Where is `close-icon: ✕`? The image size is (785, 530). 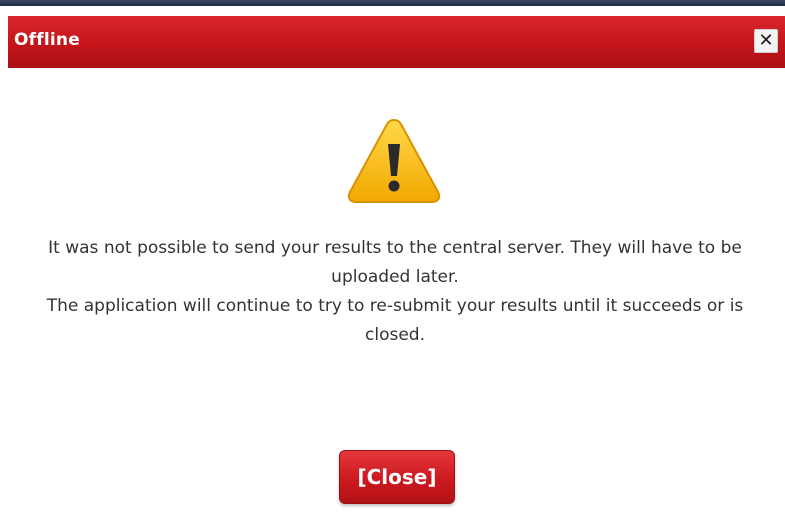
close-icon: ✕ is located at coordinates (766, 41).